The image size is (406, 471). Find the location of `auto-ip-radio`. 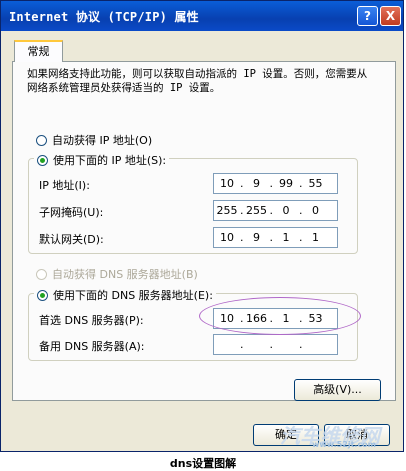

auto-ip-radio is located at coordinates (41, 140).